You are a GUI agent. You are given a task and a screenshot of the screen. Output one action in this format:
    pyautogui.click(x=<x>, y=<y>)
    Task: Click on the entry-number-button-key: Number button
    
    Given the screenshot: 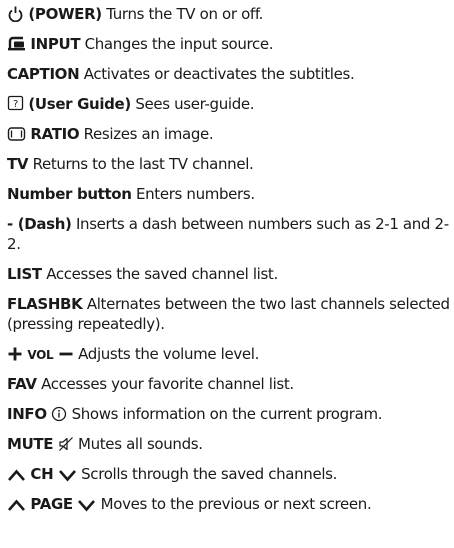 What is the action you would take?
    pyautogui.click(x=69, y=194)
    